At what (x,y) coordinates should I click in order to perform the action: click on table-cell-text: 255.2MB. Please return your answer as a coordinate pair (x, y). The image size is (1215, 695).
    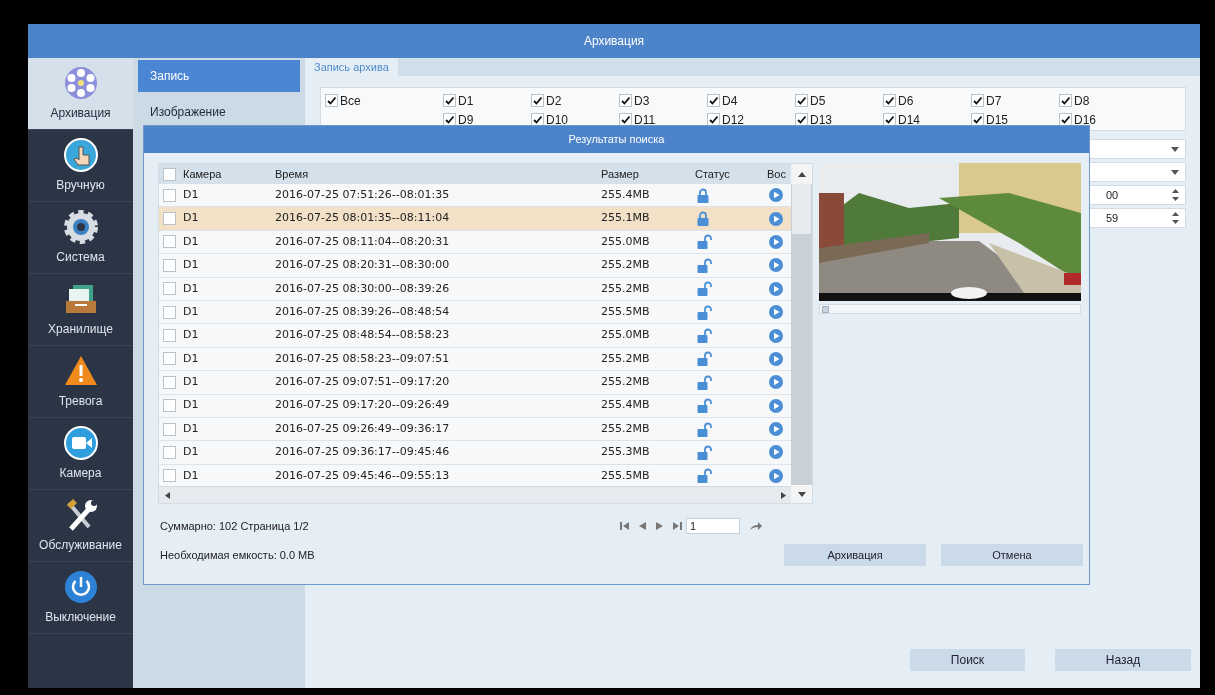
    Looking at the image, I should click on (626, 382).